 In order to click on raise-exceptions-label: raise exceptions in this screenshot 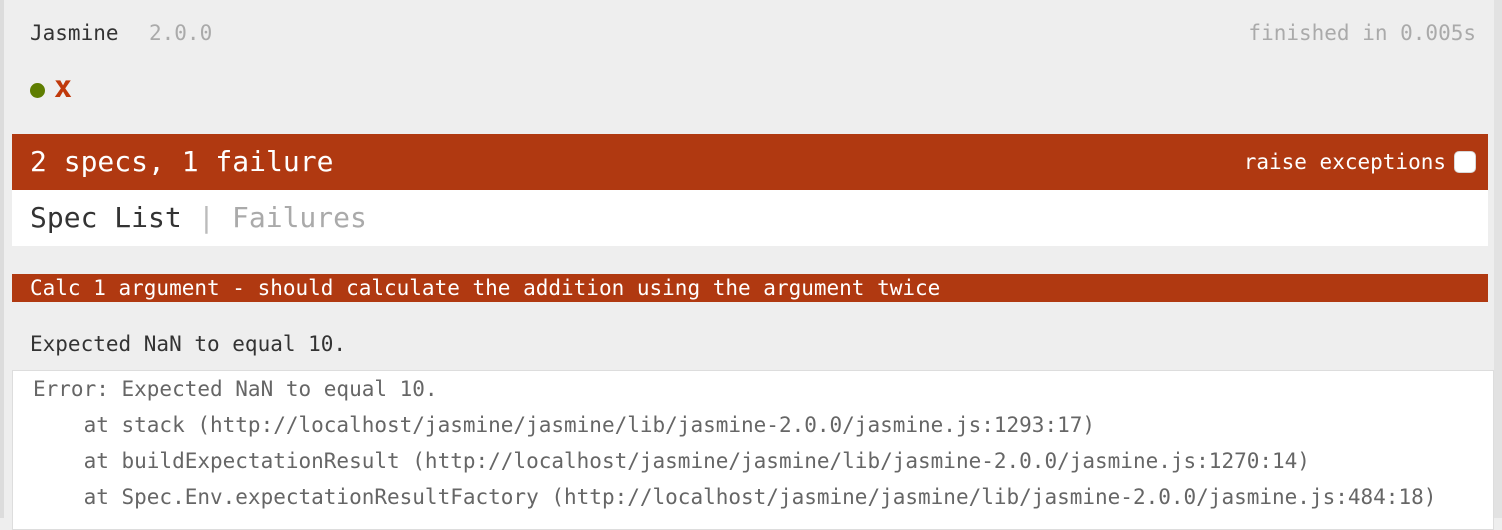, I will do `click(1345, 162)`.